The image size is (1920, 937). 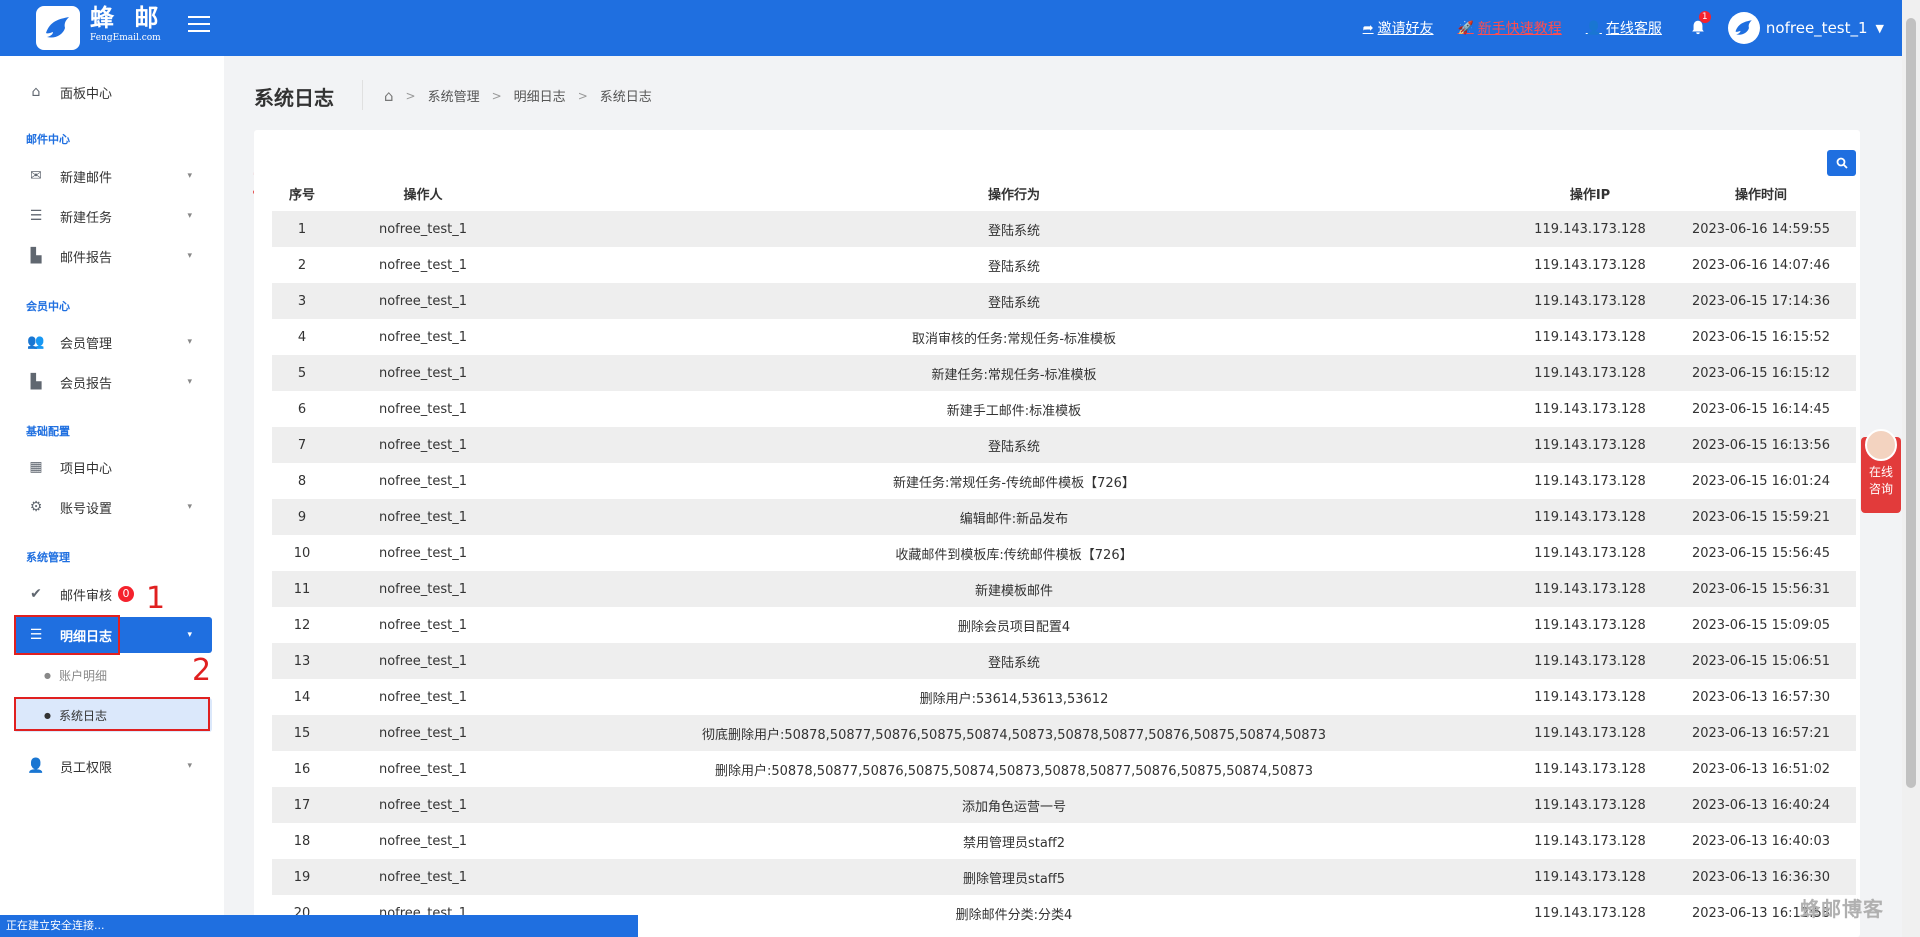 I want to click on cell-time: 2023-06-13 16:40:24, so click(x=1761, y=805).